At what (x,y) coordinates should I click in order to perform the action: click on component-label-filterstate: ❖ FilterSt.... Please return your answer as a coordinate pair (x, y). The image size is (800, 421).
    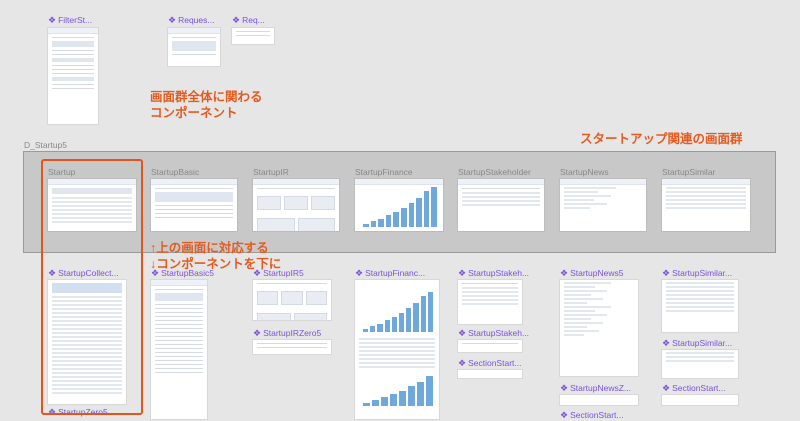
    Looking at the image, I should click on (76, 20).